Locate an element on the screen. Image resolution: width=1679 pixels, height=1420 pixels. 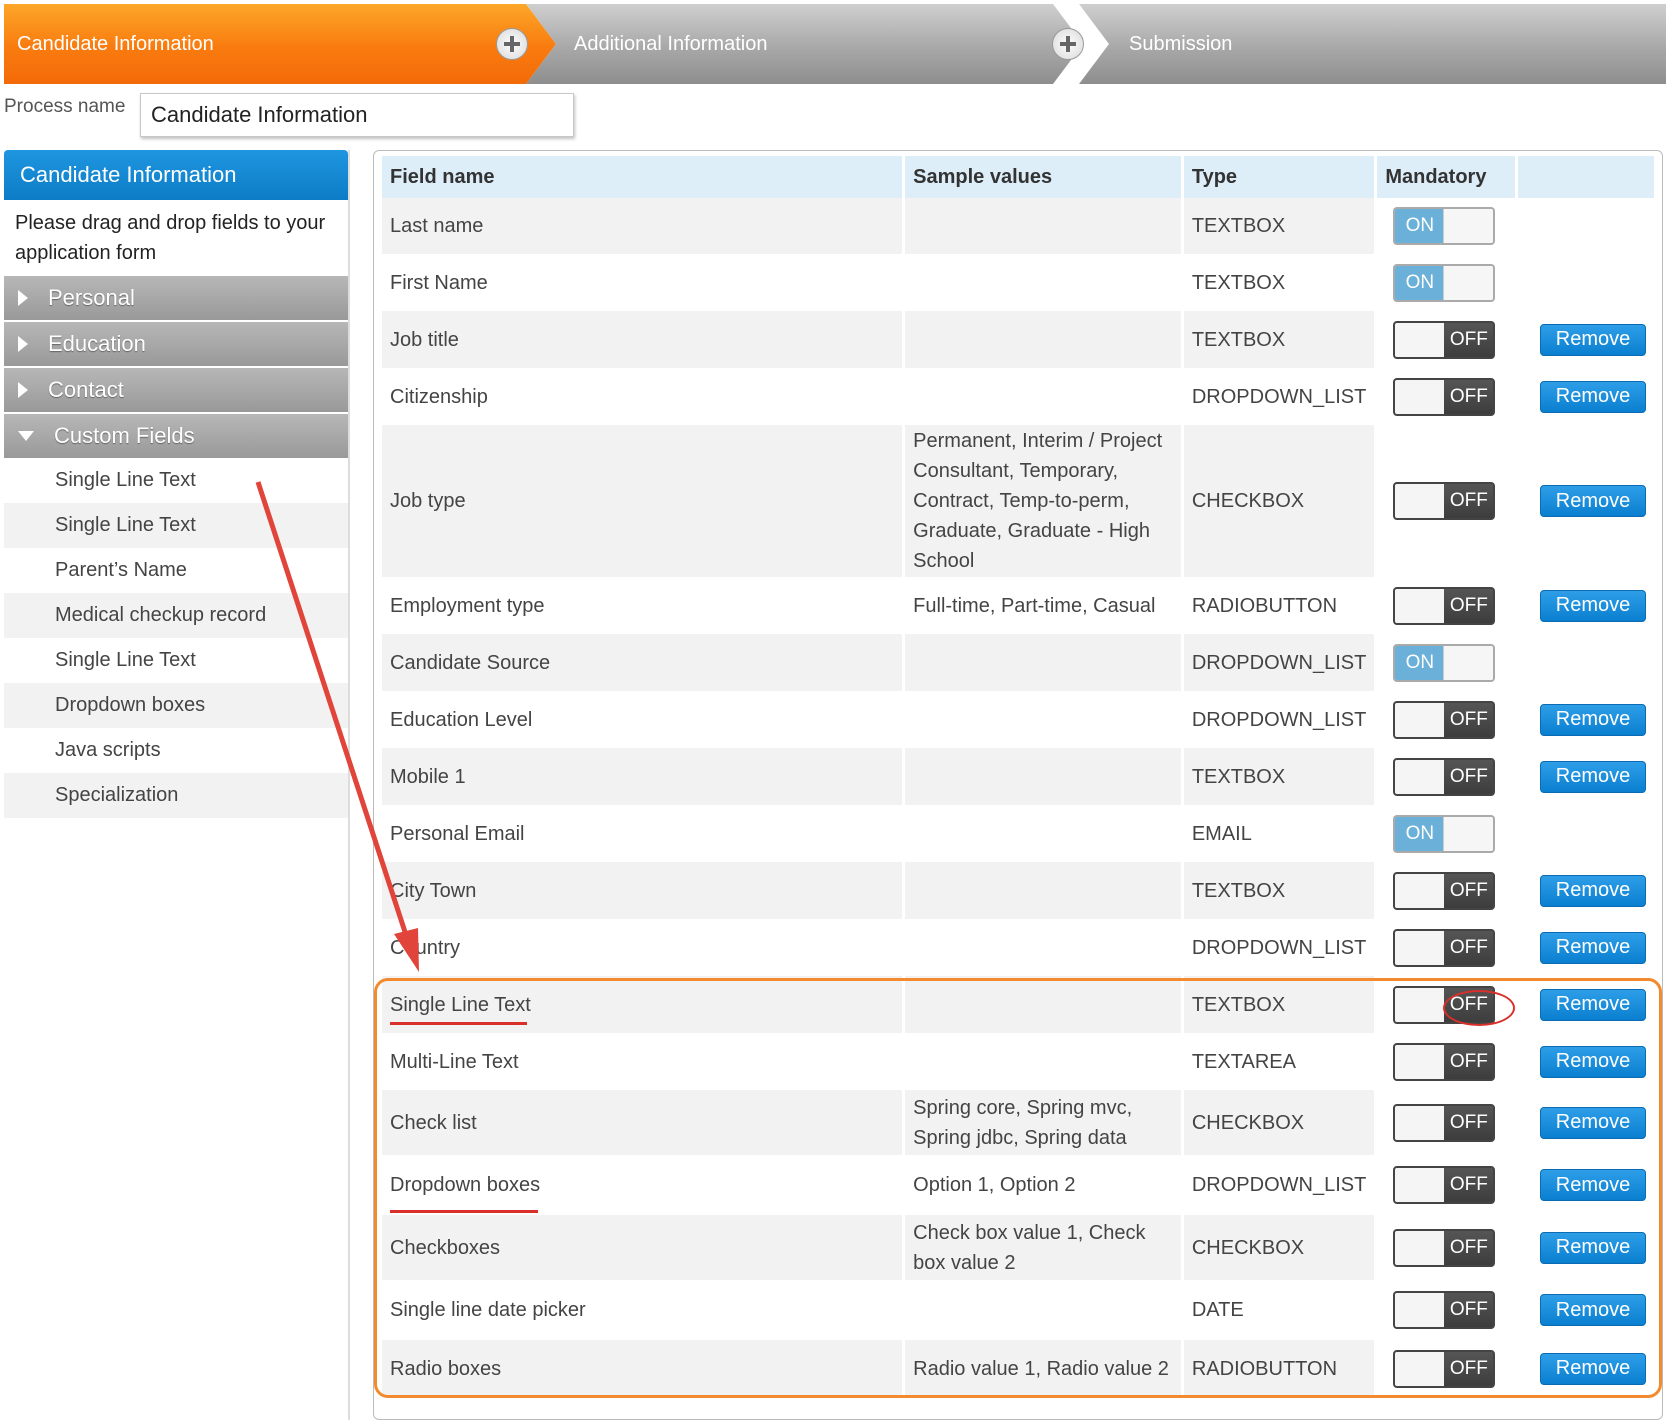
field-name-cell: Candidate Source is located at coordinates (642, 662).